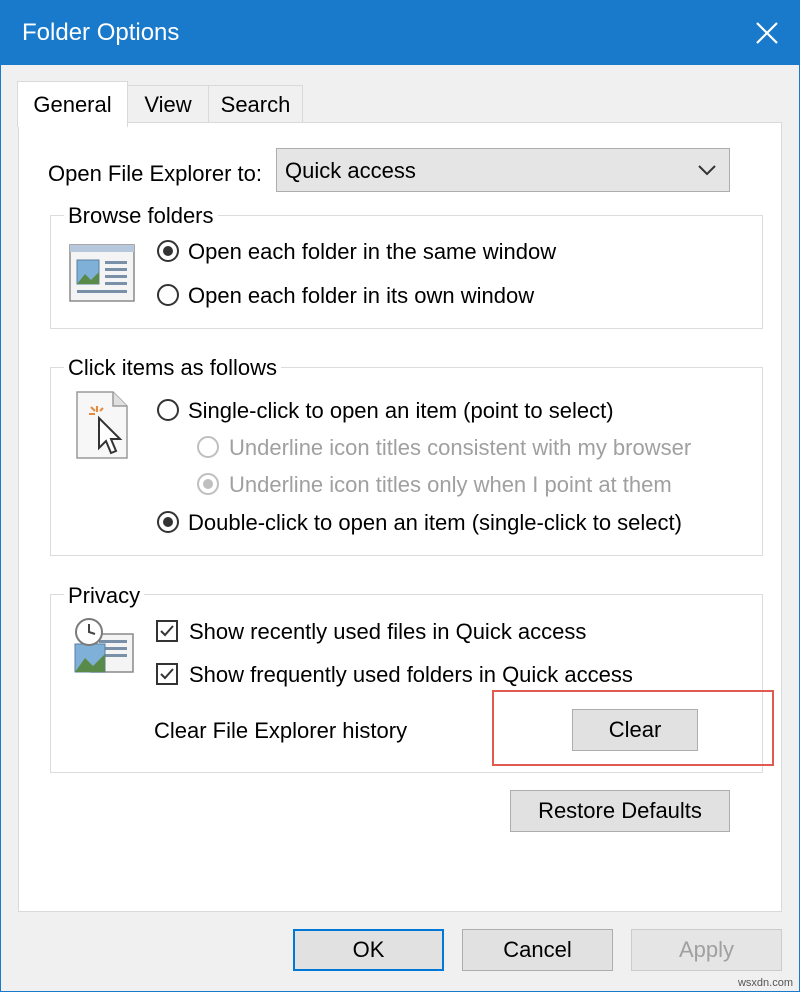 The image size is (800, 992). Describe the element at coordinates (503, 170) in the screenshot. I see `open-explorer-dropdown: Quick access` at that location.